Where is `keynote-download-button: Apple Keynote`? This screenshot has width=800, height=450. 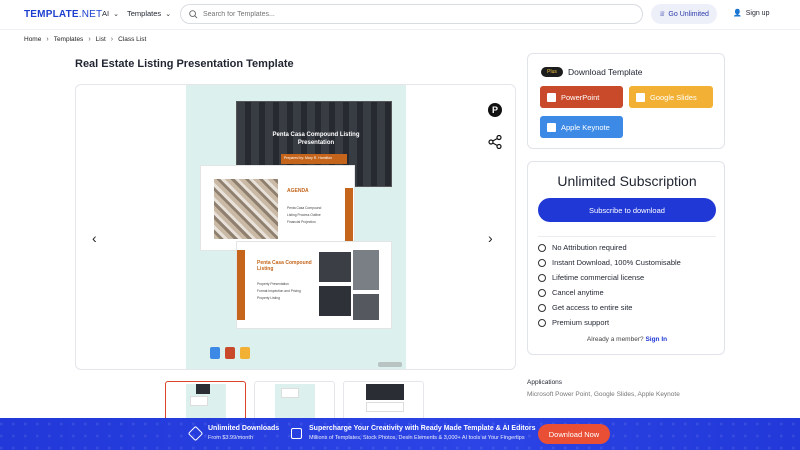 keynote-download-button: Apple Keynote is located at coordinates (581, 127).